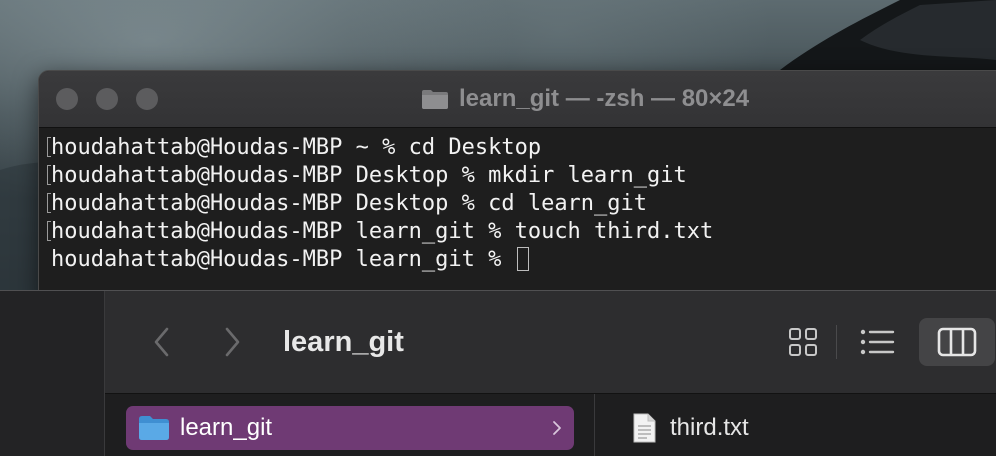 Image resolution: width=996 pixels, height=456 pixels. Describe the element at coordinates (52, 373) in the screenshot. I see `finder-sidebar` at that location.